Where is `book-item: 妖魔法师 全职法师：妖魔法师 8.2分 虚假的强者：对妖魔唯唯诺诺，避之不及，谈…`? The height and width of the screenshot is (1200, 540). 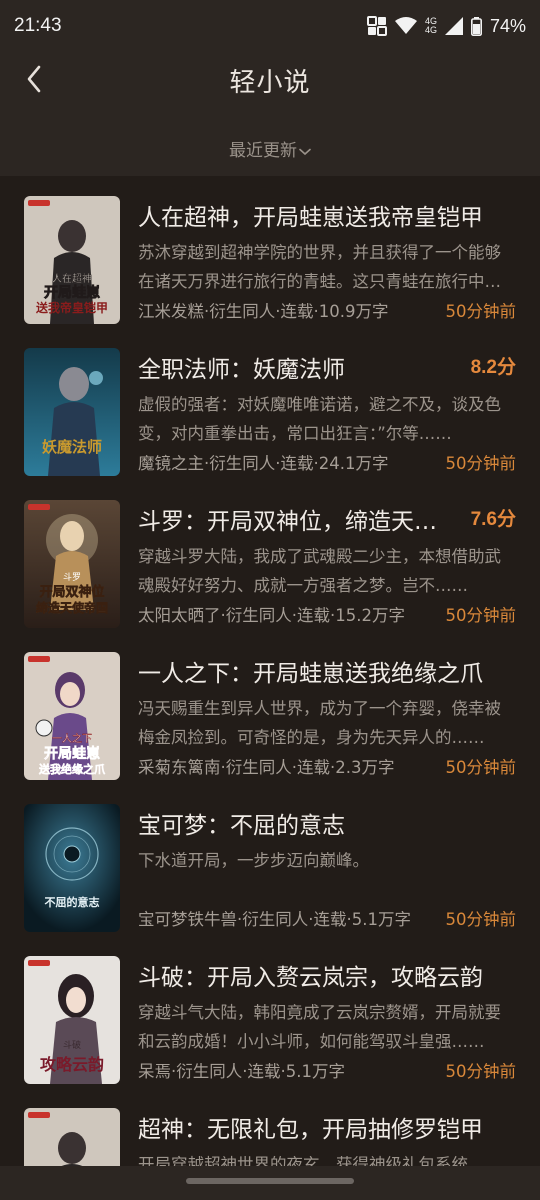 book-item: 妖魔法师 全职法师：妖魔法师 8.2分 虚假的强者：对妖魔唯唯诺诺，避之不及，谈… is located at coordinates (270, 404).